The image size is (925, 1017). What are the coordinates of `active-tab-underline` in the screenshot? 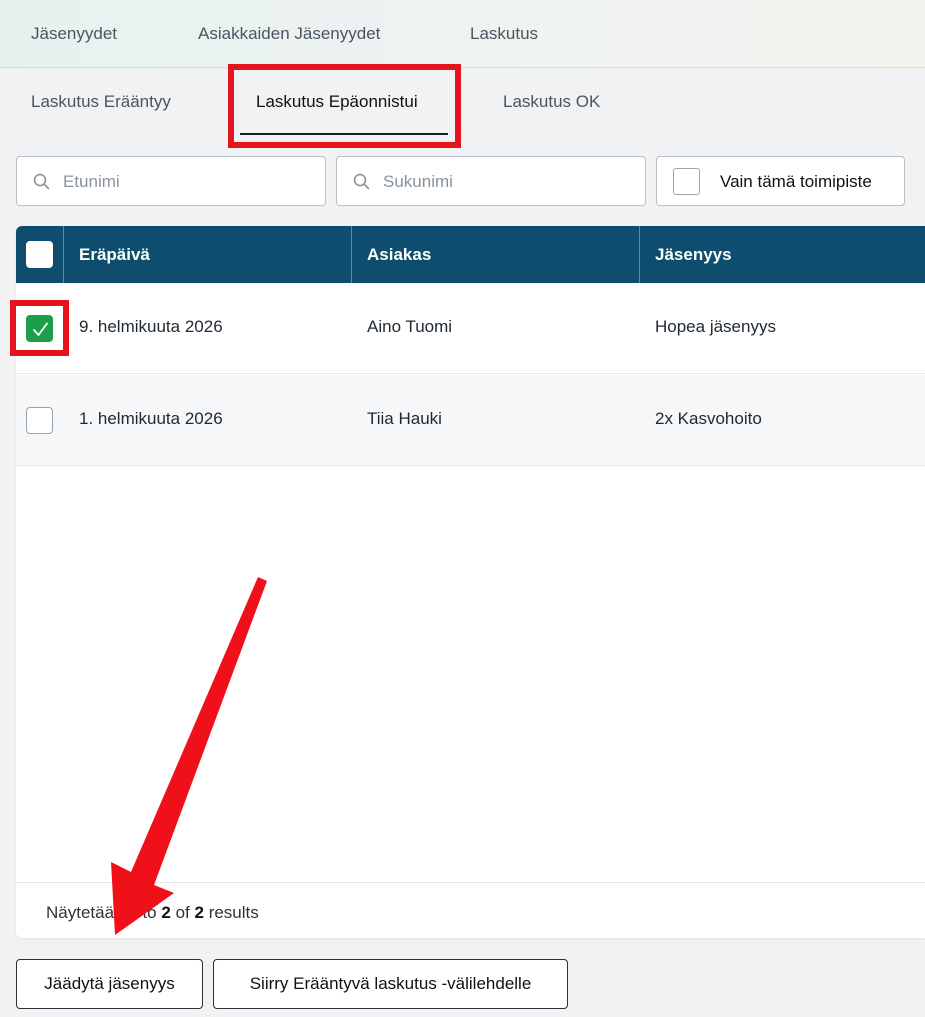 It's located at (344, 134).